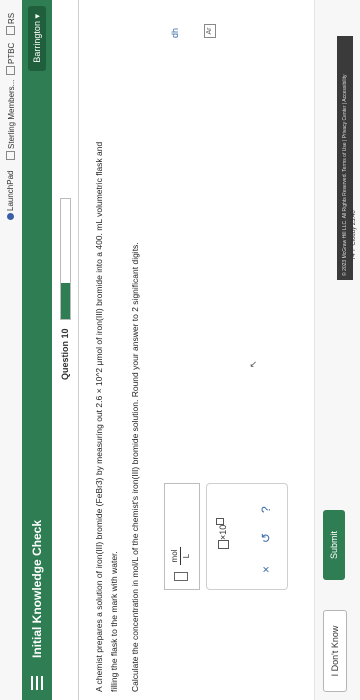  I want to click on help-button: ?, so click(266, 509).